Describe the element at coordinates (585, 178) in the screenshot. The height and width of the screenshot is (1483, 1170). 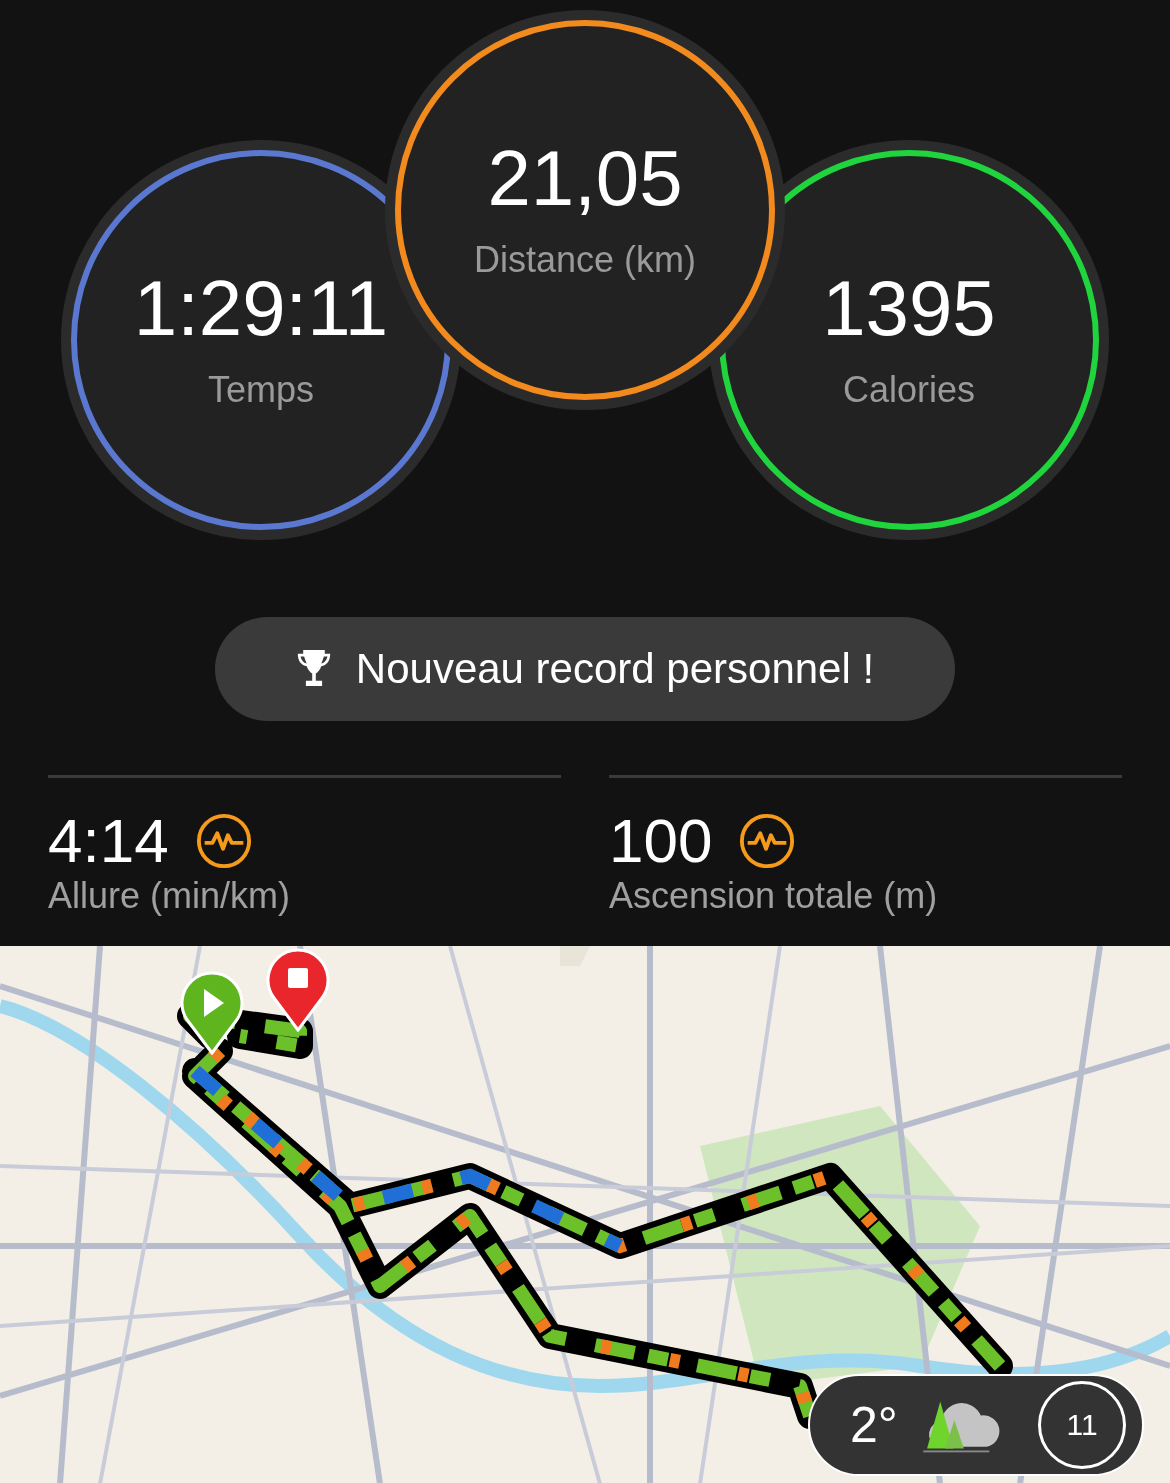
I see `ring-value: 21,05` at that location.